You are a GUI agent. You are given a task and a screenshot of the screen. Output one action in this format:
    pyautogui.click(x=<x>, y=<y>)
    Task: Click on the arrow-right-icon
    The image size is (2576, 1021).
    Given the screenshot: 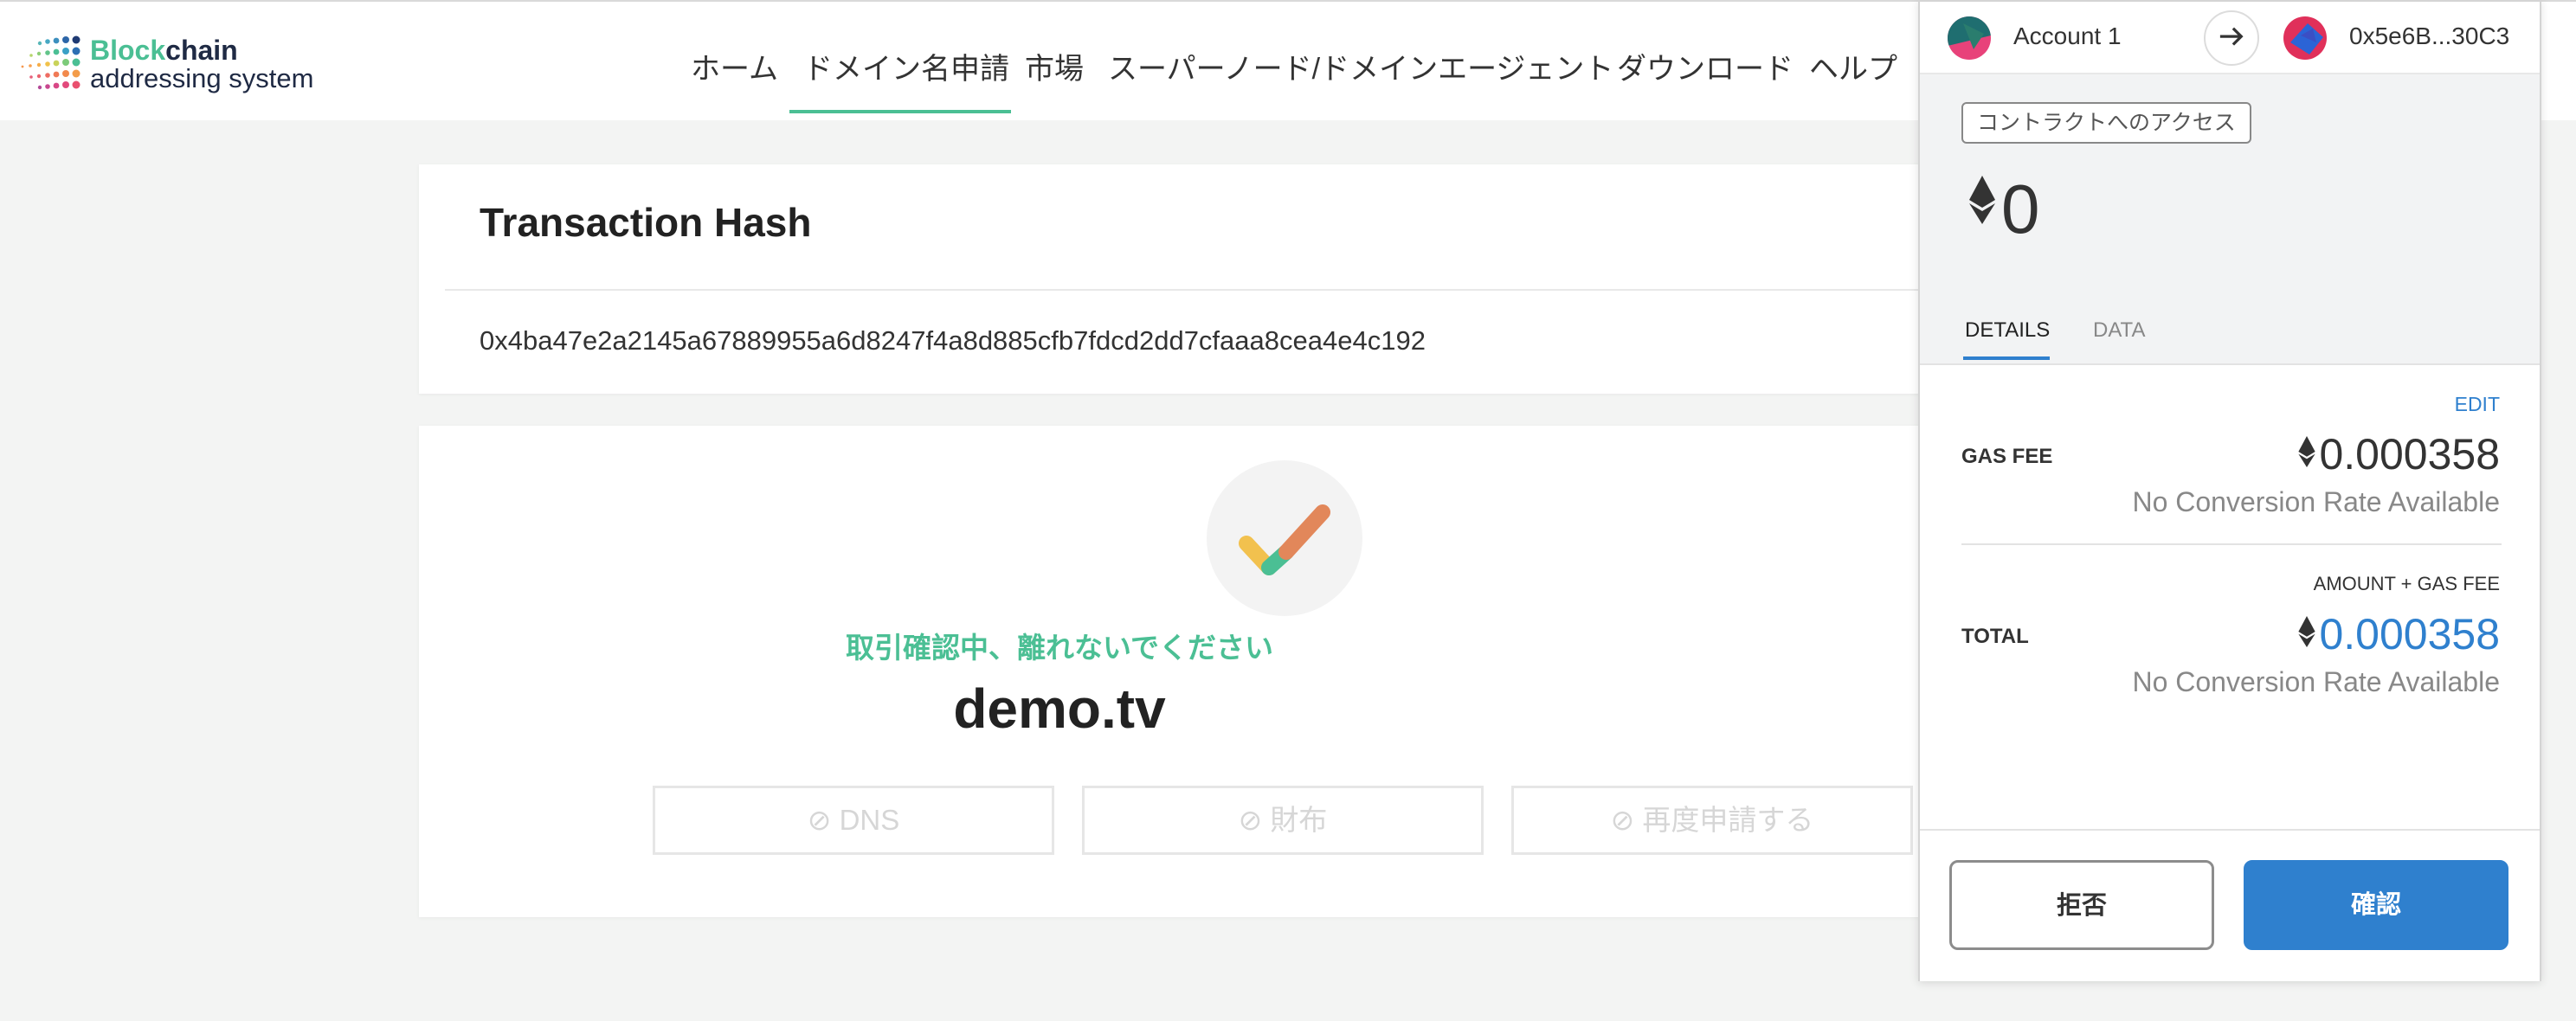 What is the action you would take?
    pyautogui.click(x=2231, y=38)
    